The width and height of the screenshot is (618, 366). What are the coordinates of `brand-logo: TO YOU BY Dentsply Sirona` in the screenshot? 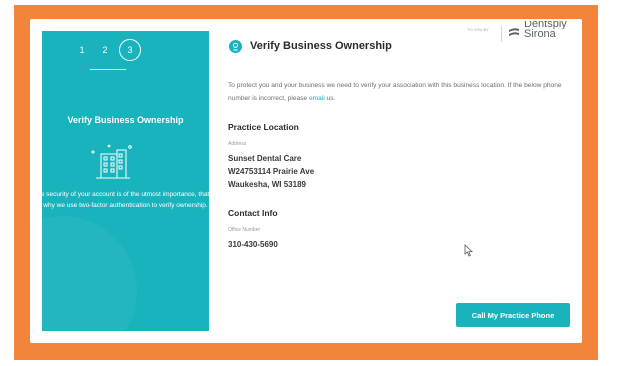 It's located at (523, 33).